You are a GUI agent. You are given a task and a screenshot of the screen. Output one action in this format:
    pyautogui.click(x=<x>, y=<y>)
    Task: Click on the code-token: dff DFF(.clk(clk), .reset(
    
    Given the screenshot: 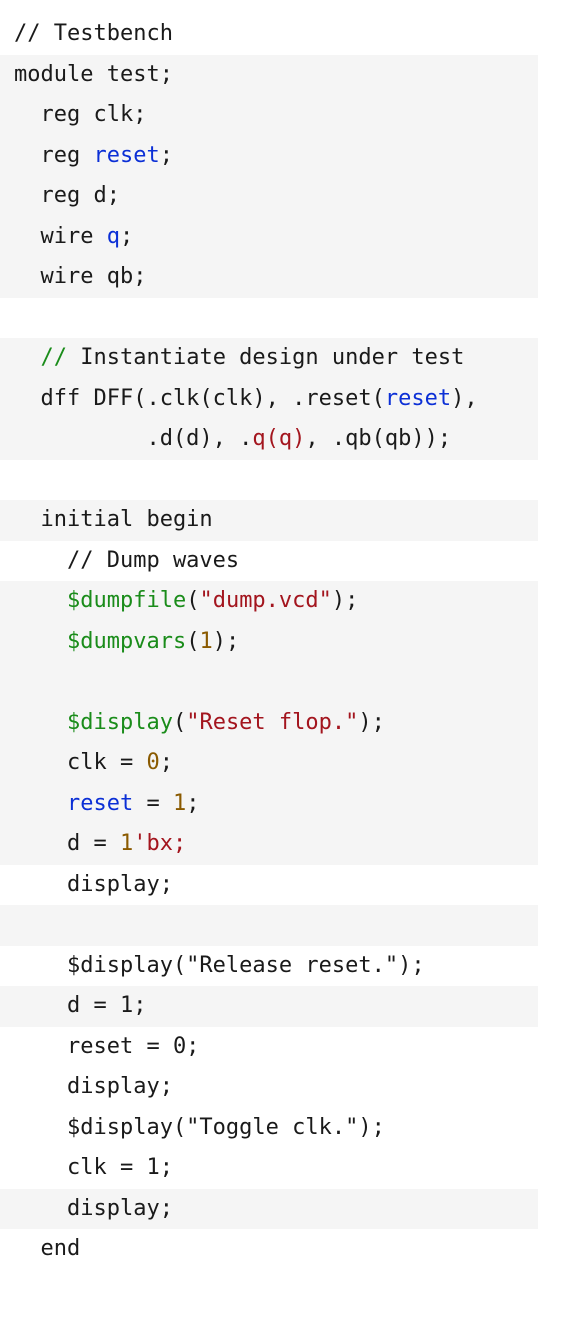 What is the action you would take?
    pyautogui.click(x=199, y=398)
    